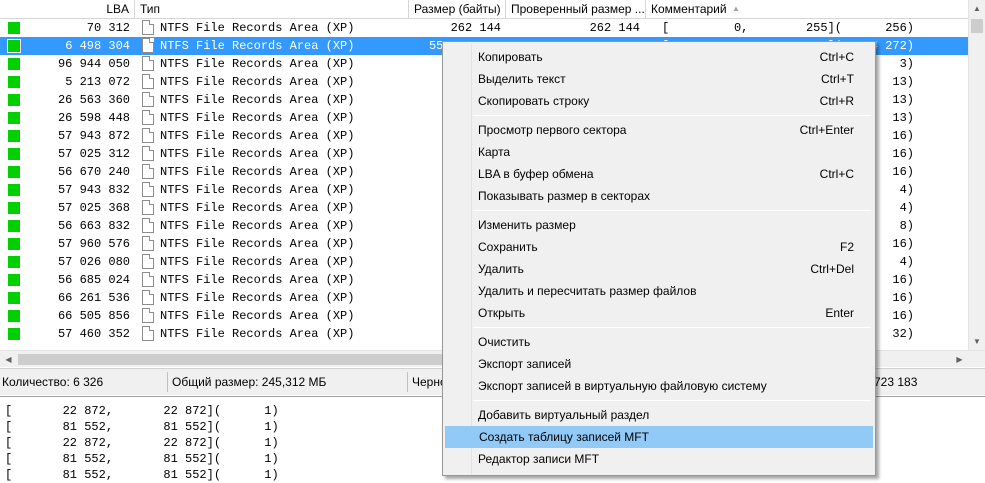  Describe the element at coordinates (93, 64) in the screenshot. I see `cell-lba: 96 944 050` at that location.